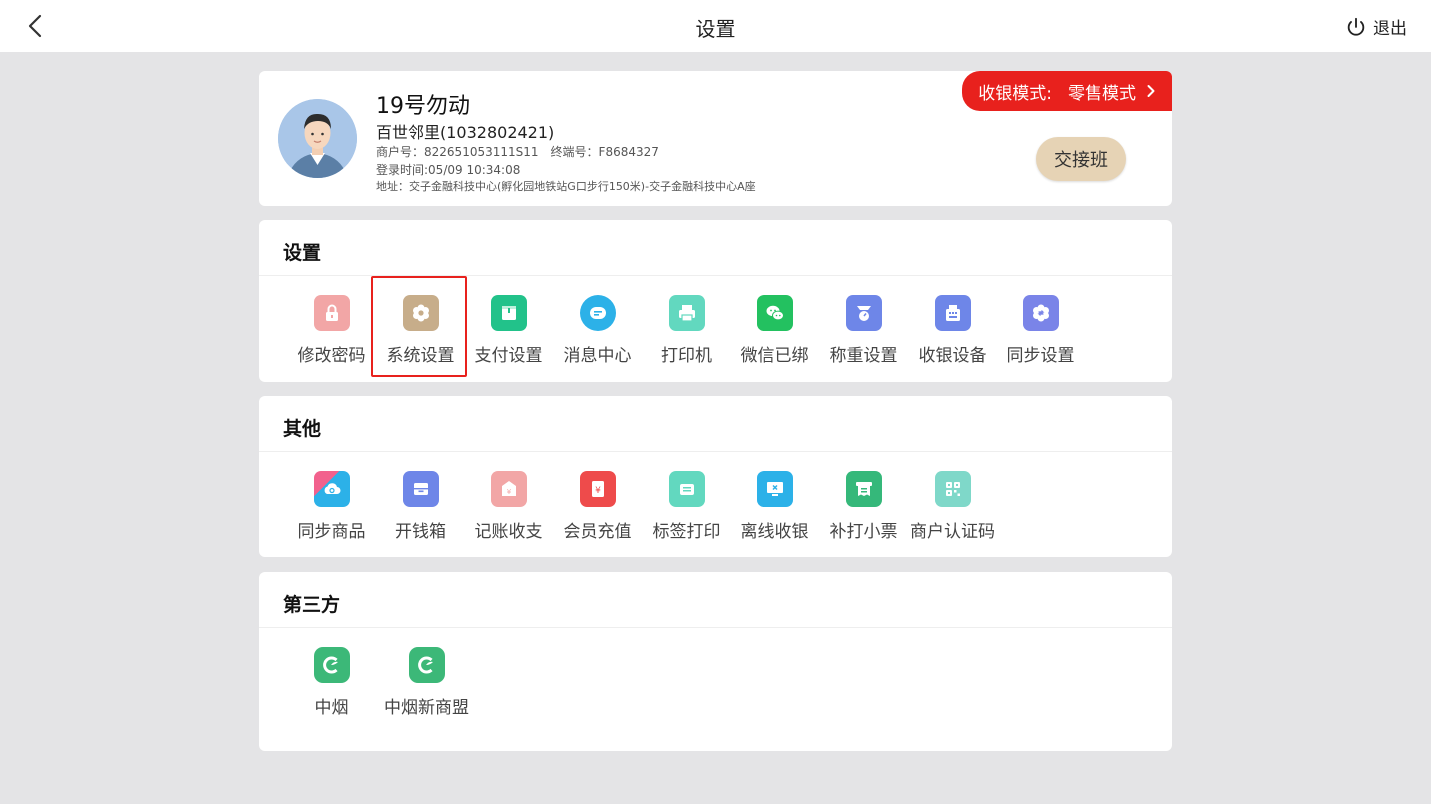  What do you see at coordinates (952, 356) in the screenshot?
I see `item-label: 收银设备` at bounding box center [952, 356].